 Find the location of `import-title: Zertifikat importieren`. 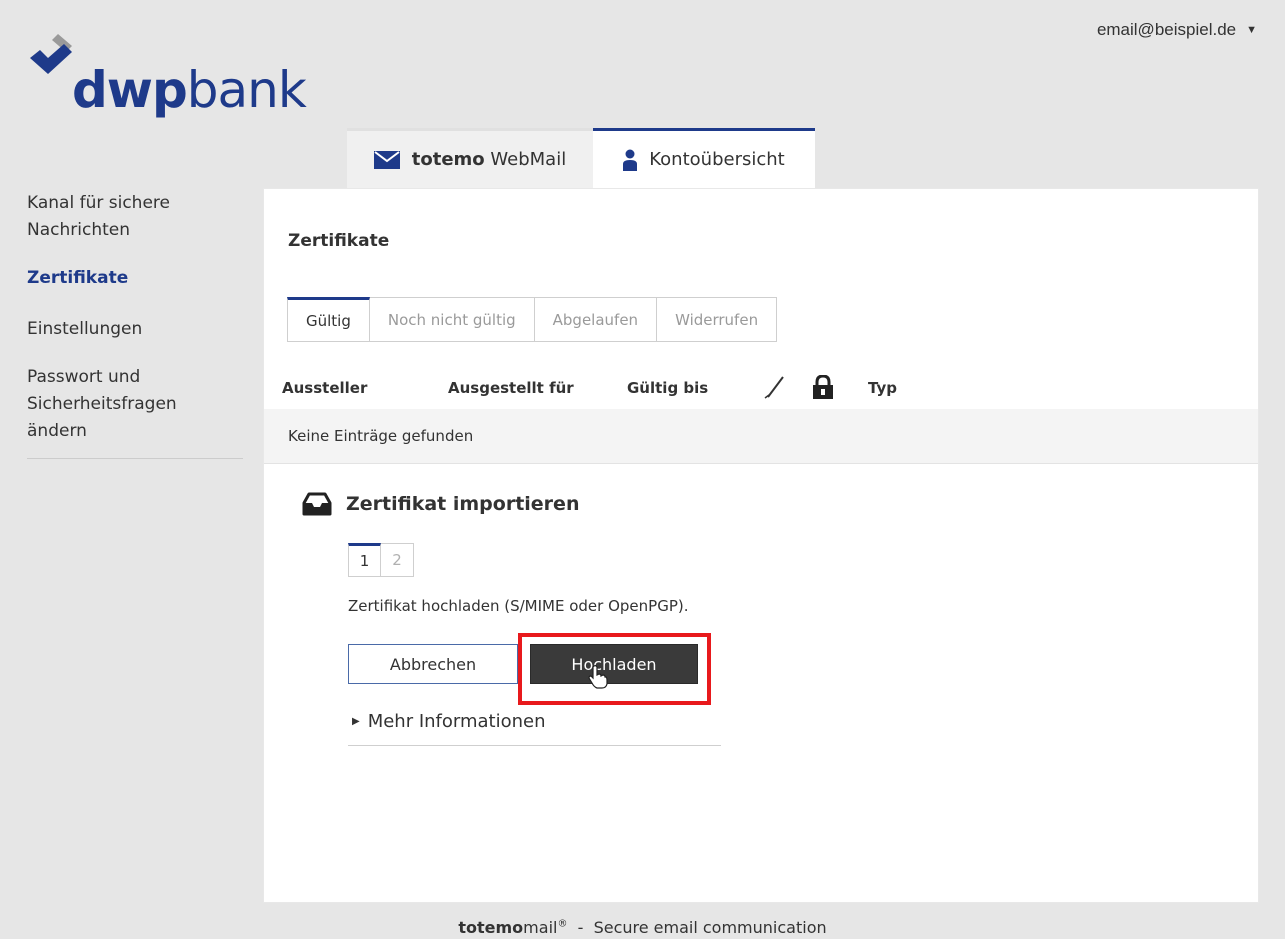

import-title: Zertifikat importieren is located at coordinates (463, 504).